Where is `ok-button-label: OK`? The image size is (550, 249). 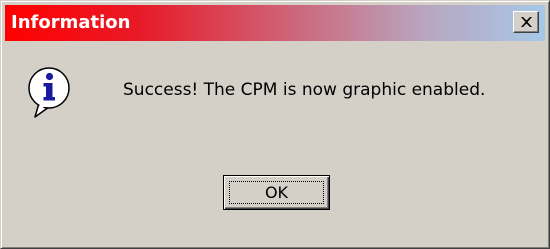
ok-button-label: OK is located at coordinates (276, 192).